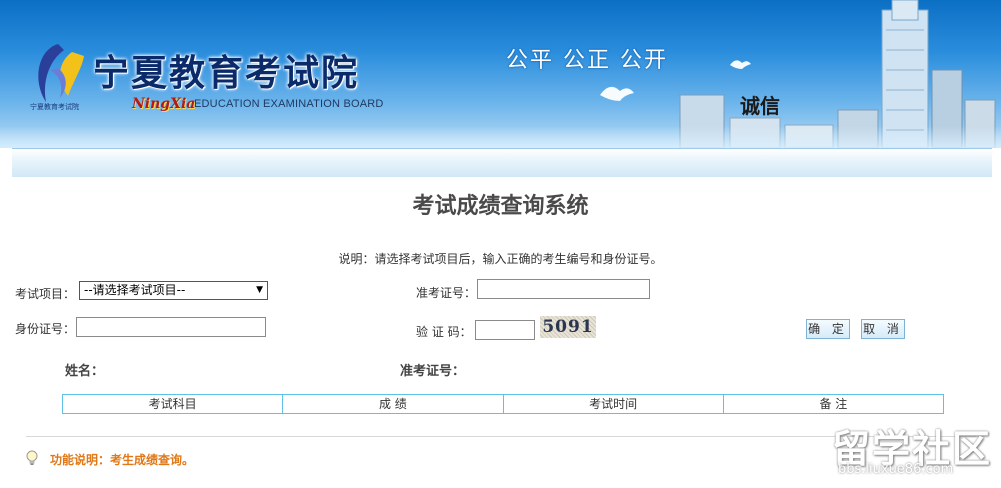 Image resolution: width=1001 pixels, height=488 pixels. Describe the element at coordinates (828, 329) in the screenshot. I see `confirm-button: 确 定` at that location.